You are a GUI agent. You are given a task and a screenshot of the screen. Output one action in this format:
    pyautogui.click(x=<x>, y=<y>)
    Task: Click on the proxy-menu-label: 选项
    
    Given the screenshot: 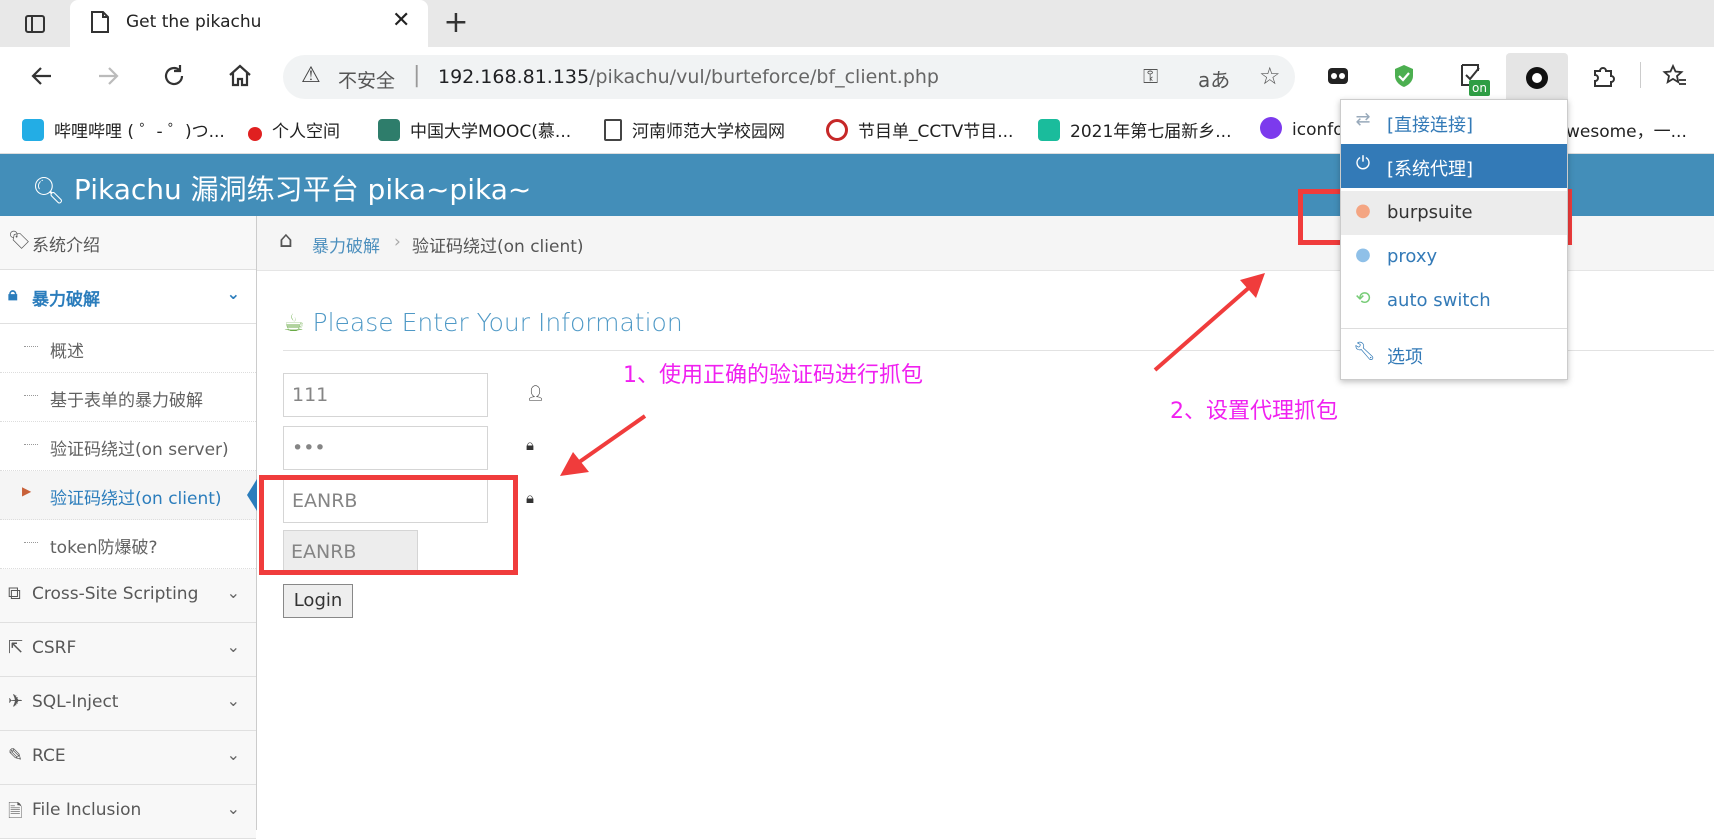 What is the action you would take?
    pyautogui.click(x=1405, y=357)
    